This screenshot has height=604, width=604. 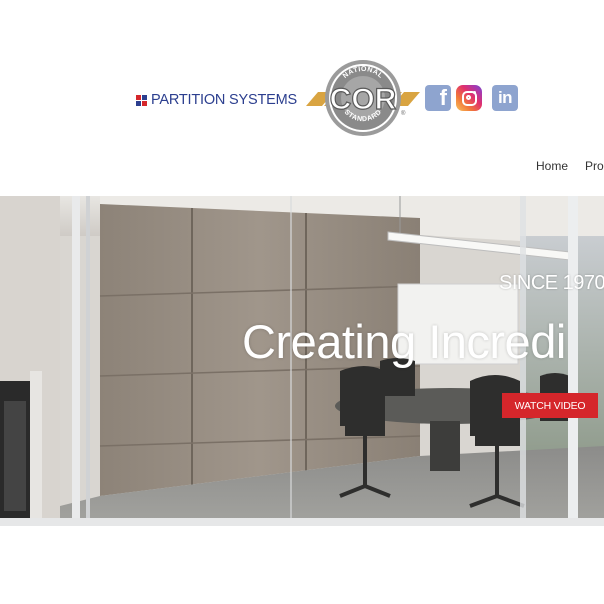 What do you see at coordinates (594, 166) in the screenshot?
I see `nav-item-products: Prod` at bounding box center [594, 166].